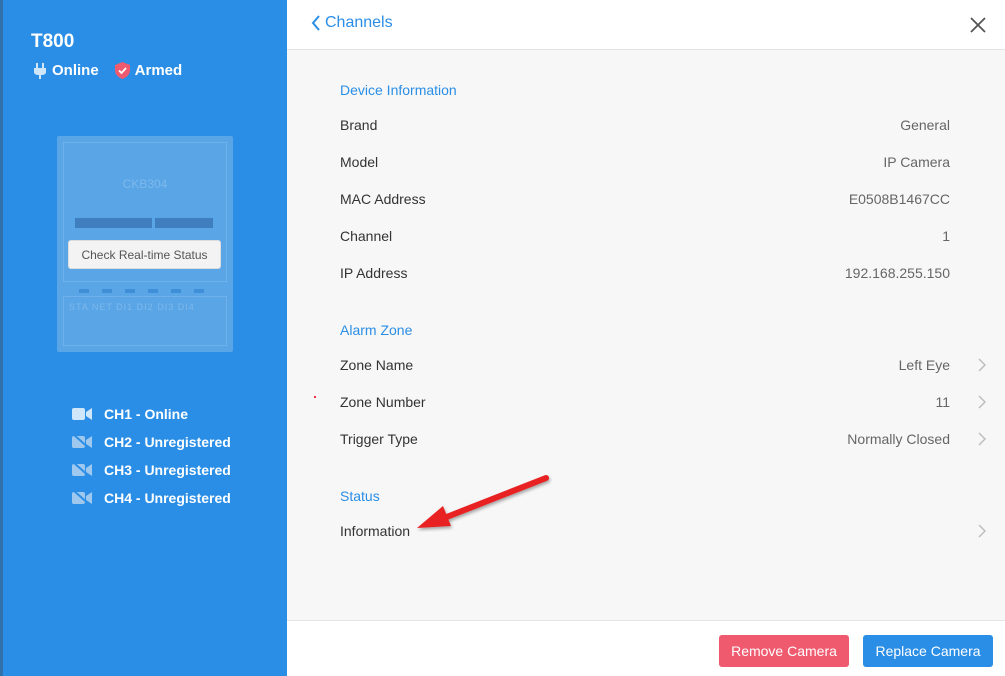 The image size is (1005, 676). What do you see at coordinates (645, 236) in the screenshot?
I see `info-row-channel: Channel 1` at bounding box center [645, 236].